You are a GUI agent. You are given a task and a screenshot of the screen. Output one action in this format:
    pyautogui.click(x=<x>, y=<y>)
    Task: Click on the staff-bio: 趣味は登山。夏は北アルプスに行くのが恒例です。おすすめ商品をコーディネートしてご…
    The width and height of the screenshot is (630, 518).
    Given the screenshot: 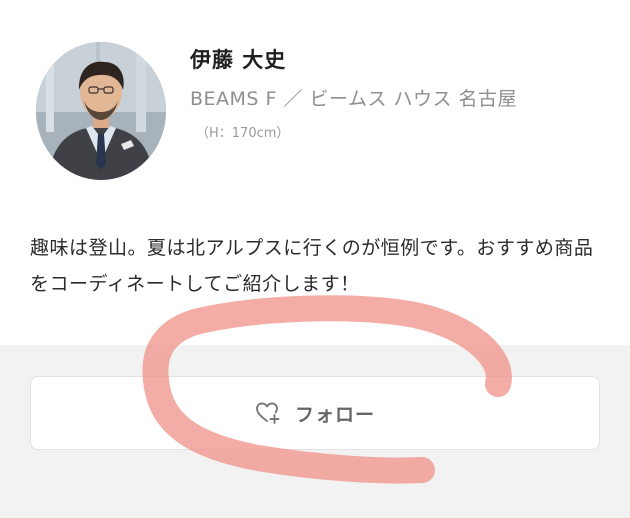 What is the action you would take?
    pyautogui.click(x=312, y=266)
    